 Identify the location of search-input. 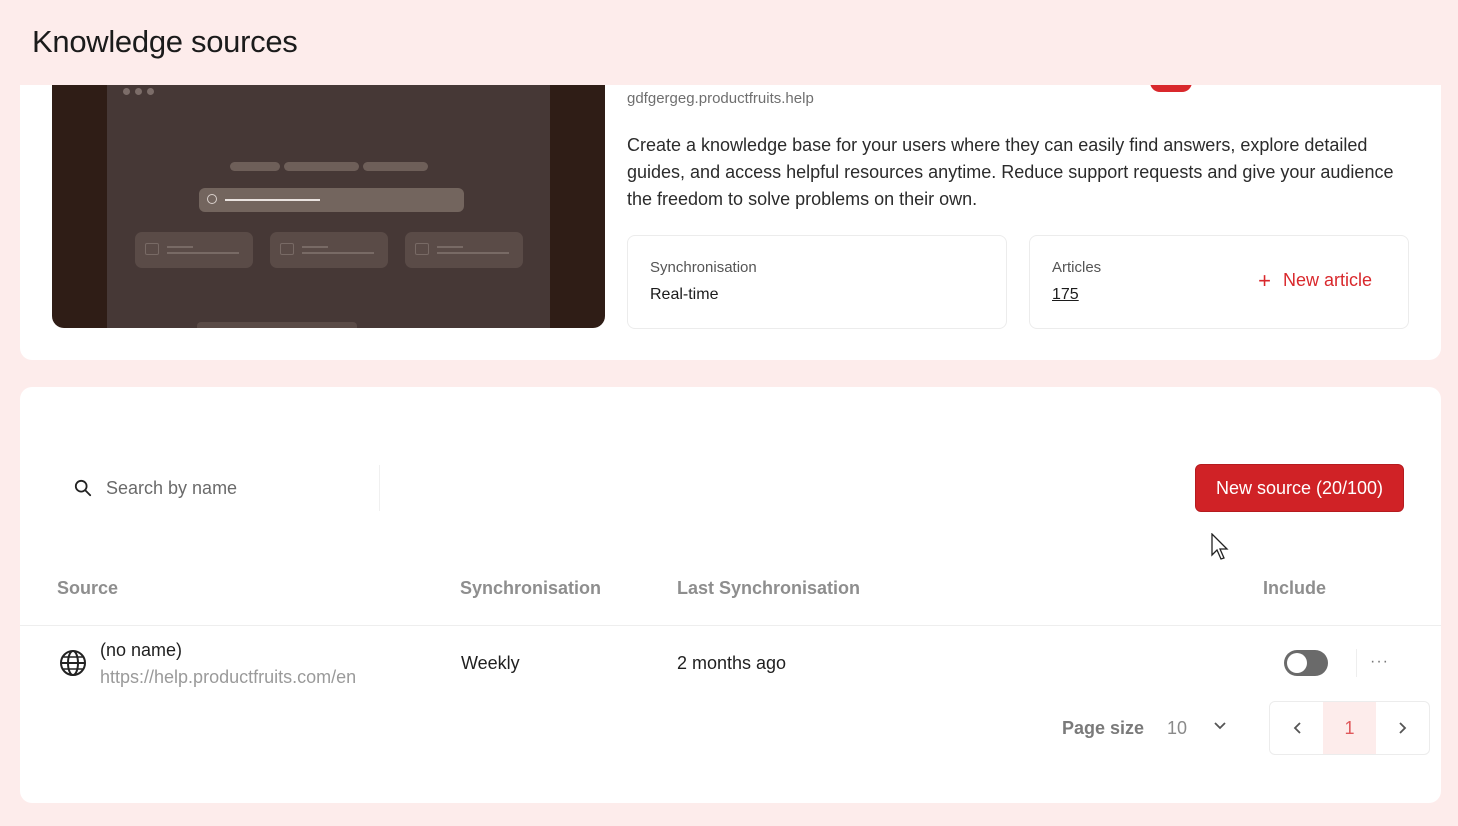
(236, 488).